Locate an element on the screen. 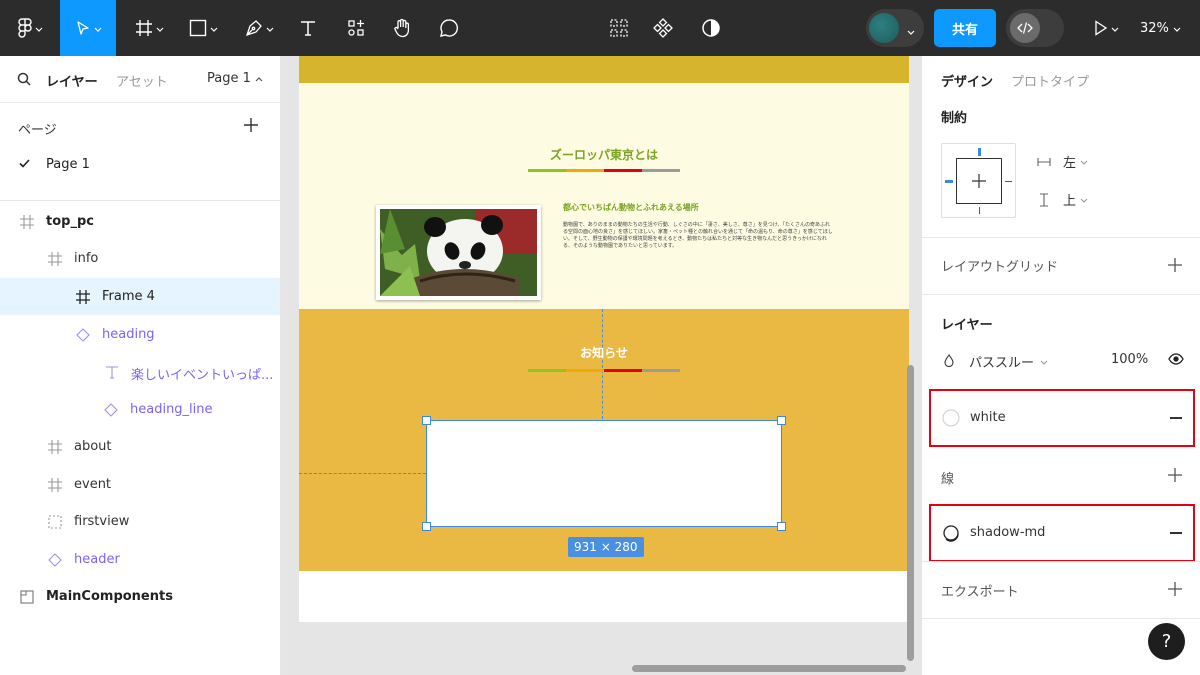 Image resolution: width=1200 pixels, height=675 pixels. rectangle-icon is located at coordinates (198, 28).